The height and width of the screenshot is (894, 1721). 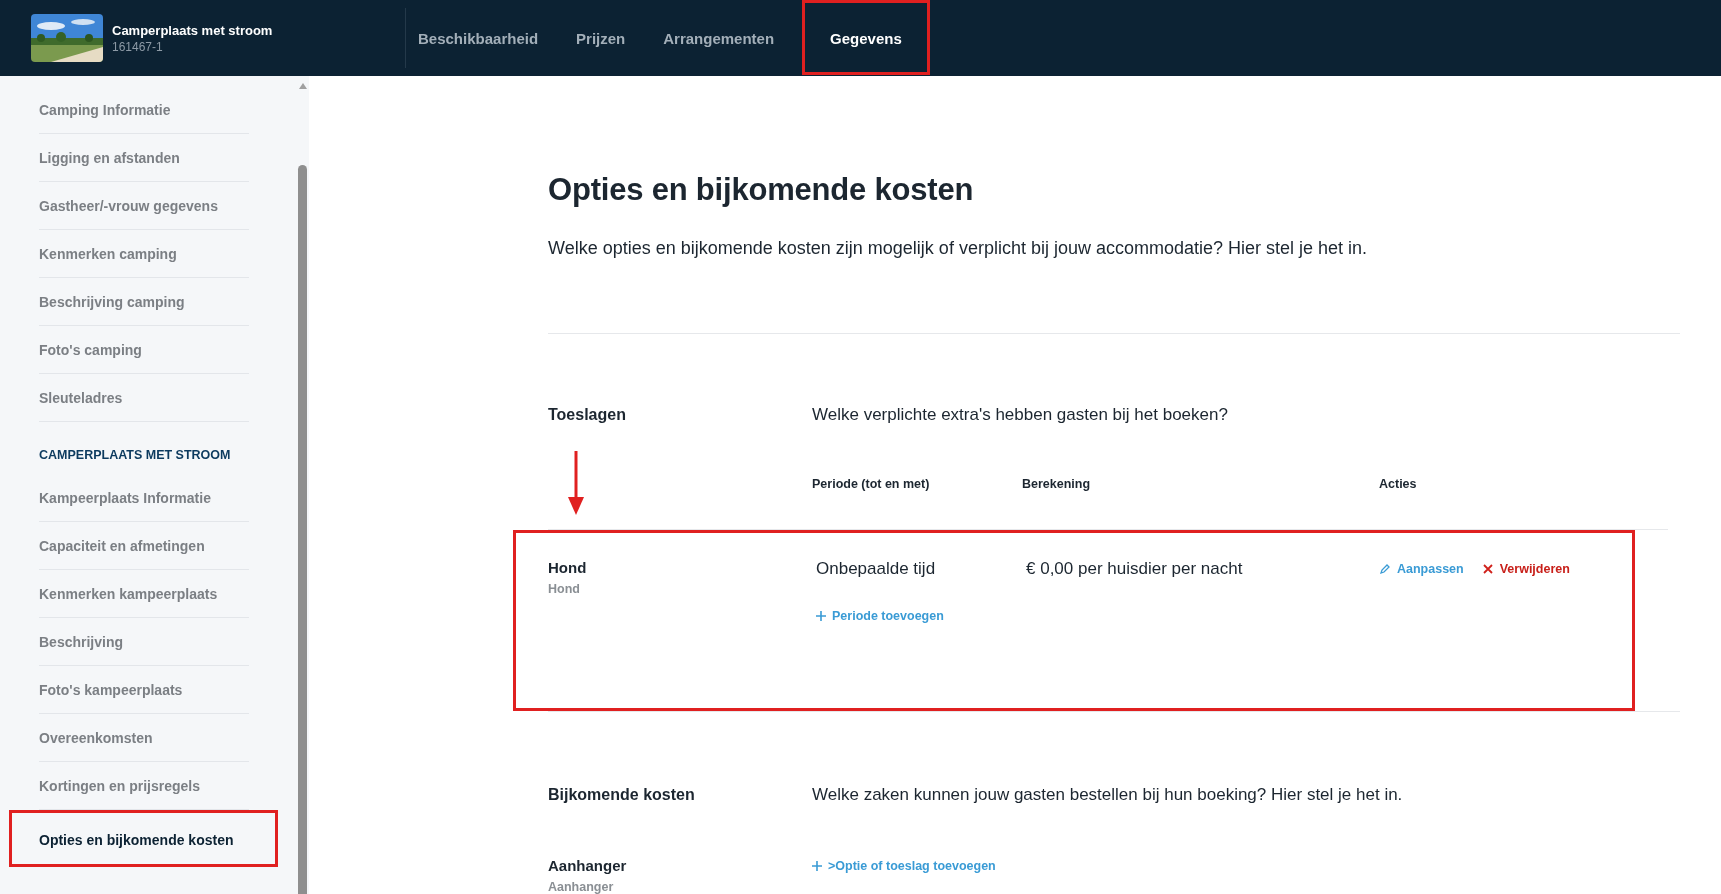 I want to click on section-question: Welke zaken kunnen jouw gasten bestellen bij hun boeking? Hier stel je het in., so click(x=1107, y=795).